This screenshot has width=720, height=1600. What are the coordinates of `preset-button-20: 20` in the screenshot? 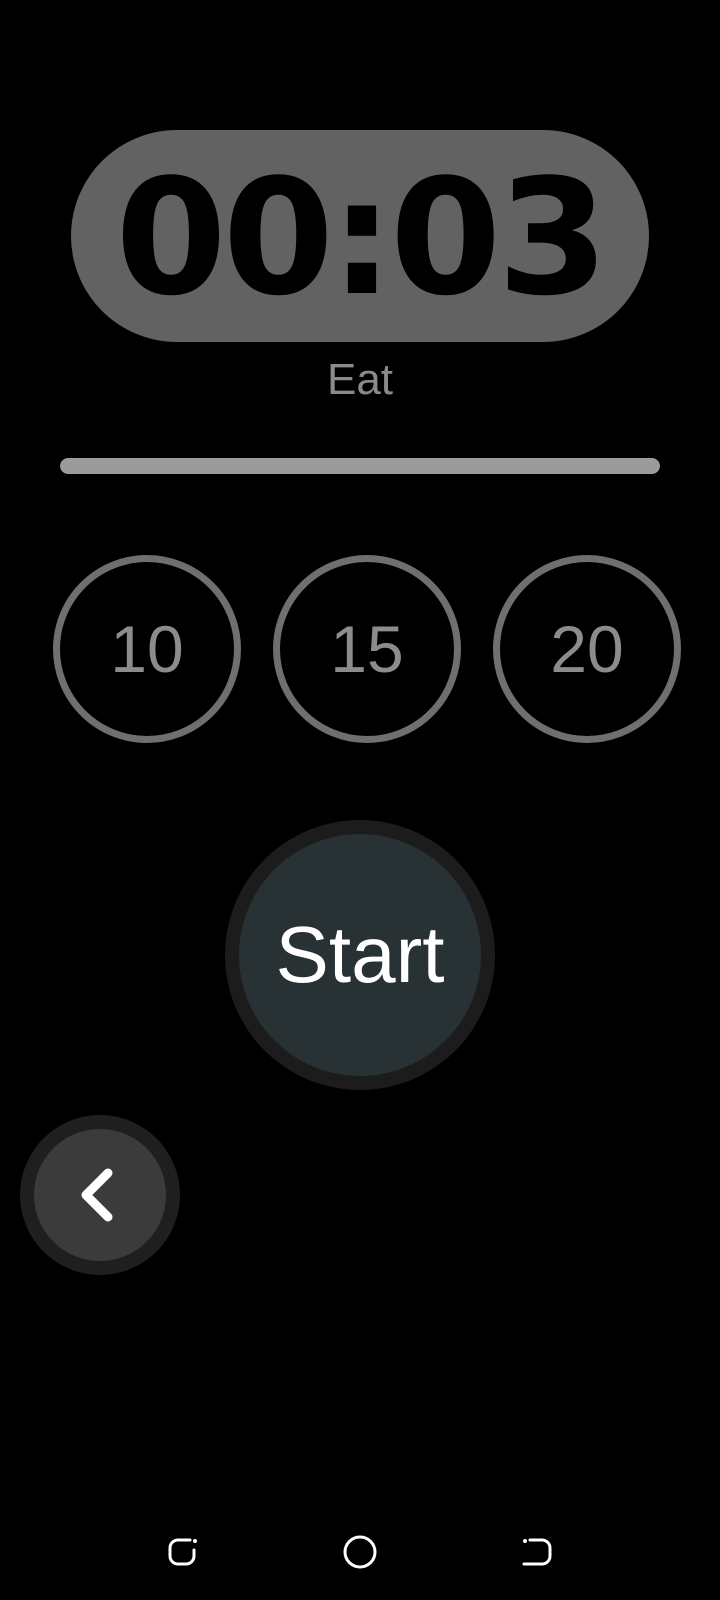 It's located at (587, 649).